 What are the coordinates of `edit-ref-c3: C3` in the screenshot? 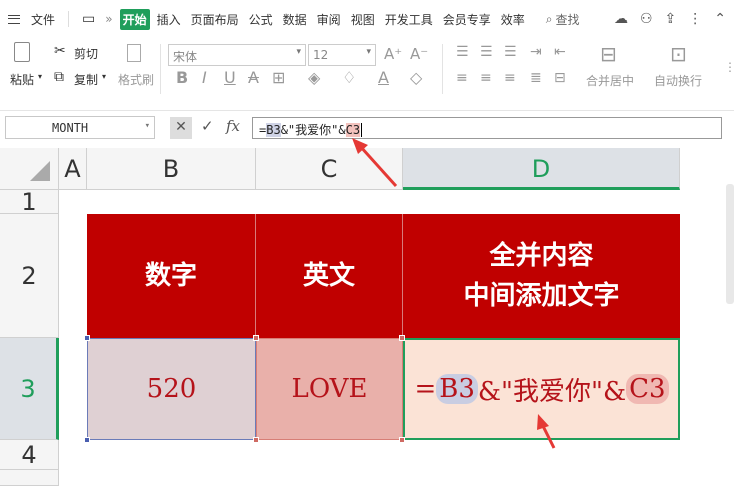 It's located at (647, 389).